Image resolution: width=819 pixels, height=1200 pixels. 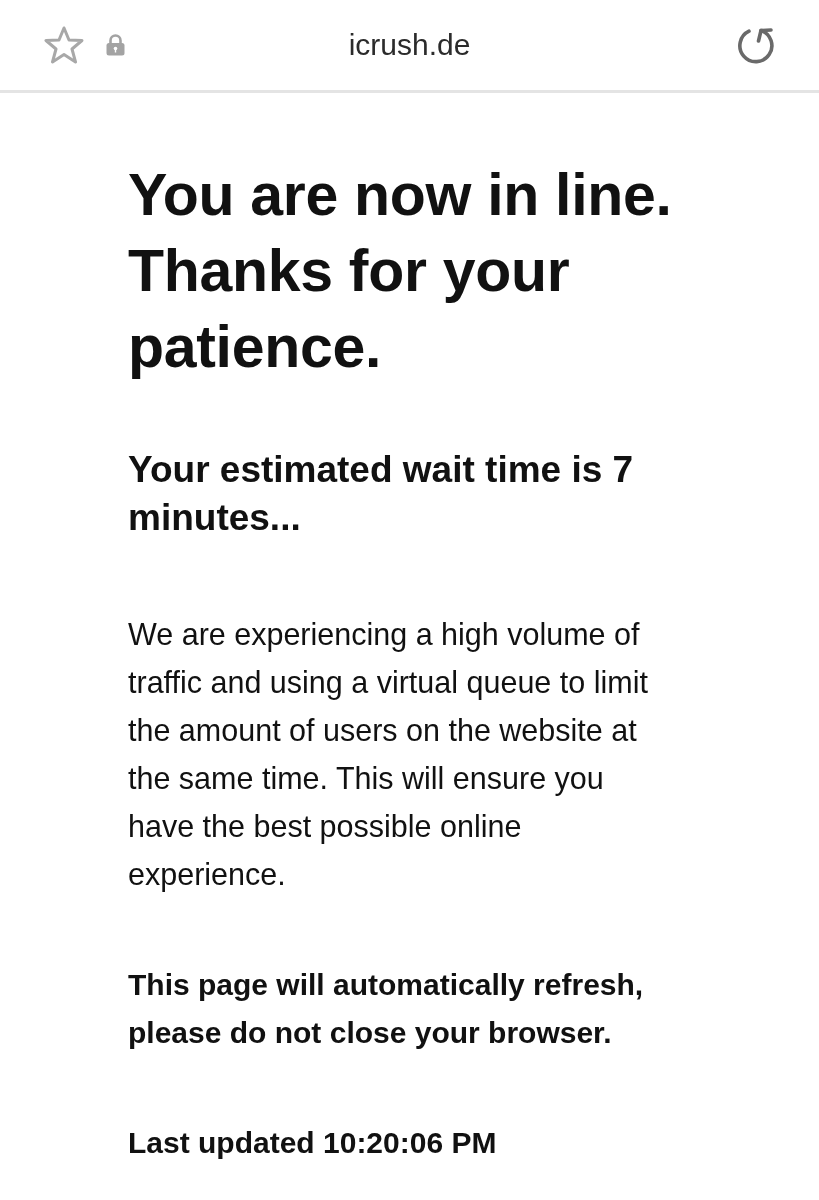 What do you see at coordinates (313, 1143) in the screenshot?
I see `last-updated-text: Last updated 10:20:06 PM` at bounding box center [313, 1143].